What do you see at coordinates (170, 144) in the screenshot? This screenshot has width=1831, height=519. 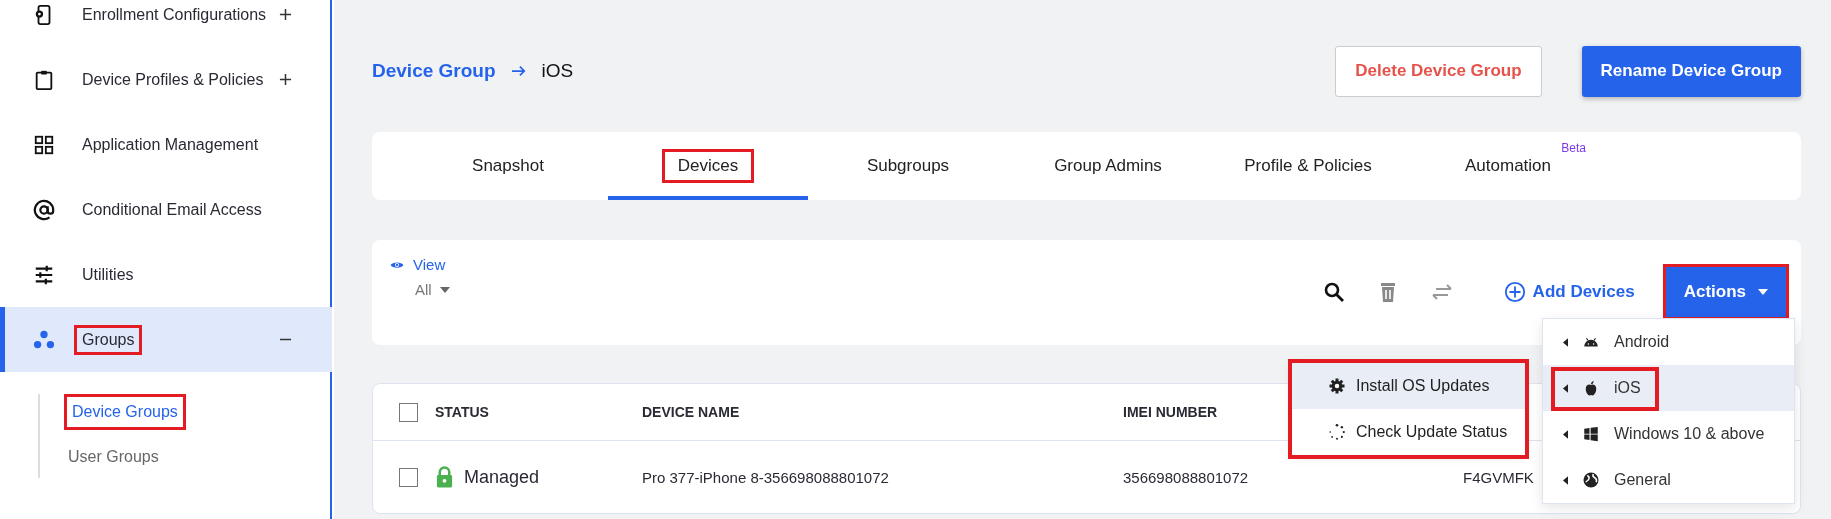 I see `sidebar-item-label: Application Management` at bounding box center [170, 144].